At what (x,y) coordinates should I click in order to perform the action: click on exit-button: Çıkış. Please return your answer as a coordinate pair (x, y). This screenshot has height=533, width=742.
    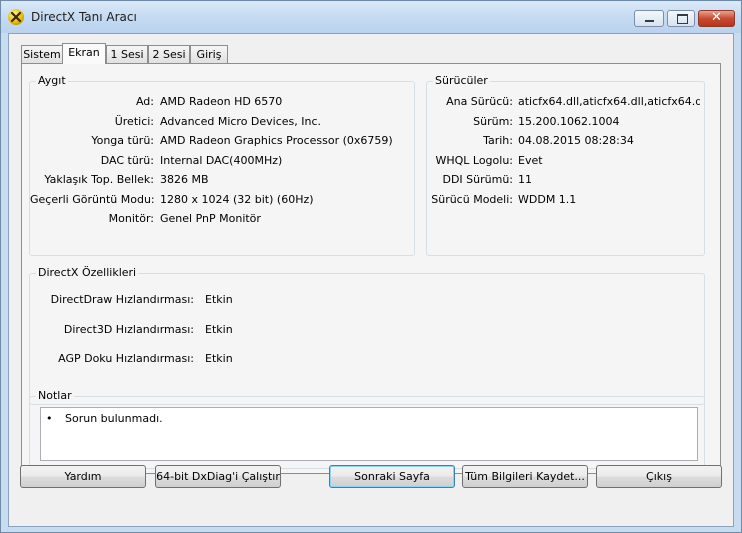
    Looking at the image, I should click on (659, 476).